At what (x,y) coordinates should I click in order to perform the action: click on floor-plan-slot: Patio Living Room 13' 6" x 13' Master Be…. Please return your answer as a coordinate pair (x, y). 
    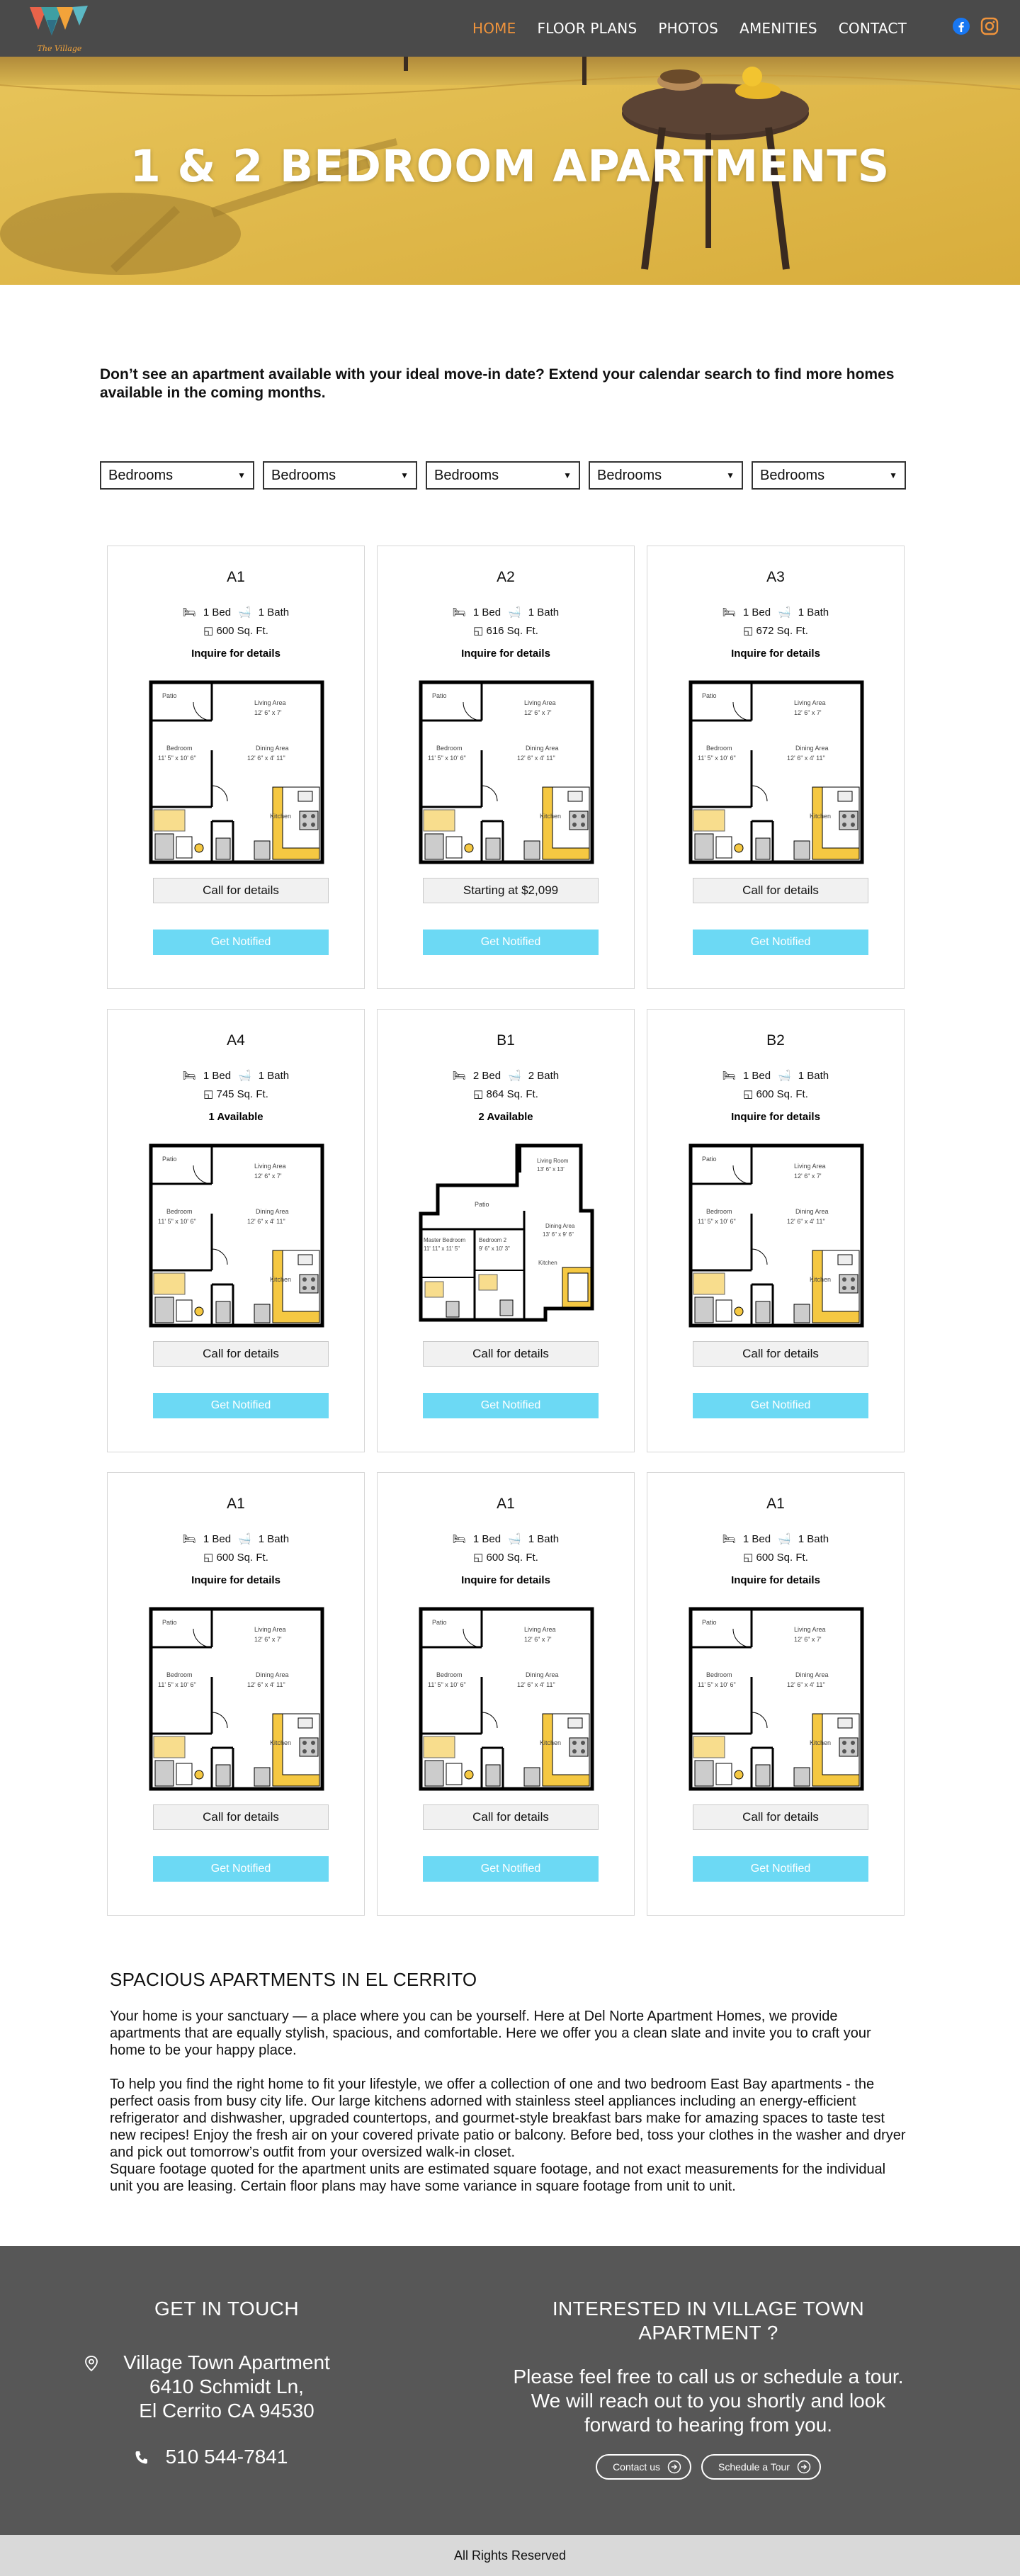
    Looking at the image, I should click on (507, 1235).